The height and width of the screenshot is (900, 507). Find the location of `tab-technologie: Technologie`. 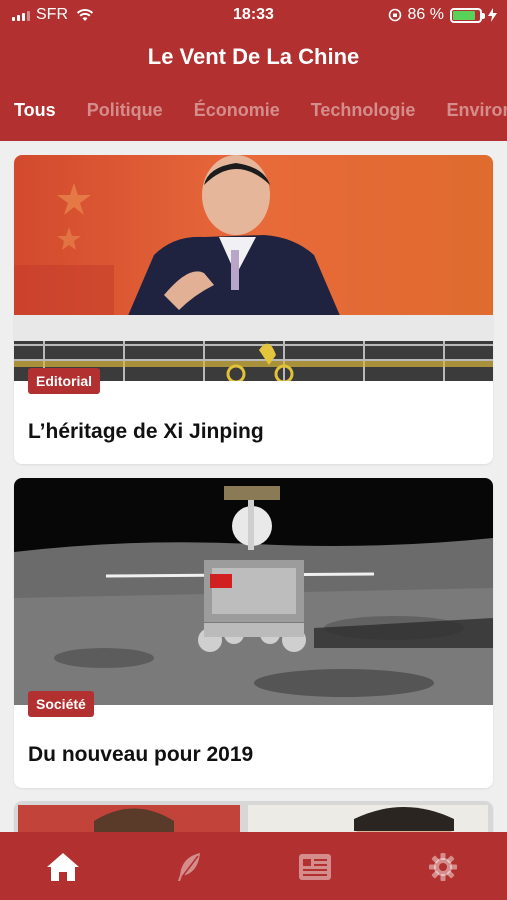

tab-technologie: Technologie is located at coordinates (363, 110).